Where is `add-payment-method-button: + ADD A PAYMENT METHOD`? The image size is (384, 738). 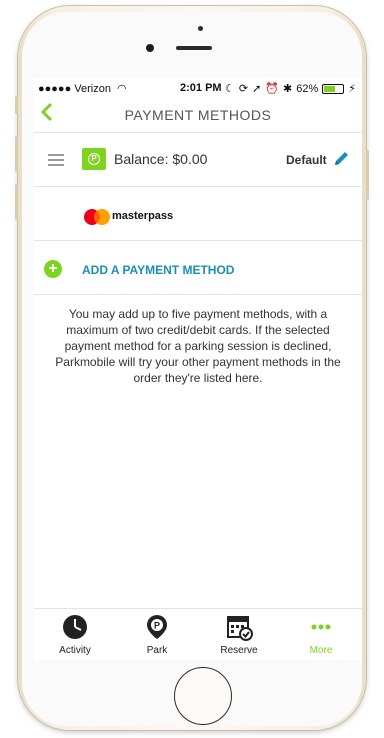
add-payment-method-button: + ADD A PAYMENT METHOD is located at coordinates (198, 268).